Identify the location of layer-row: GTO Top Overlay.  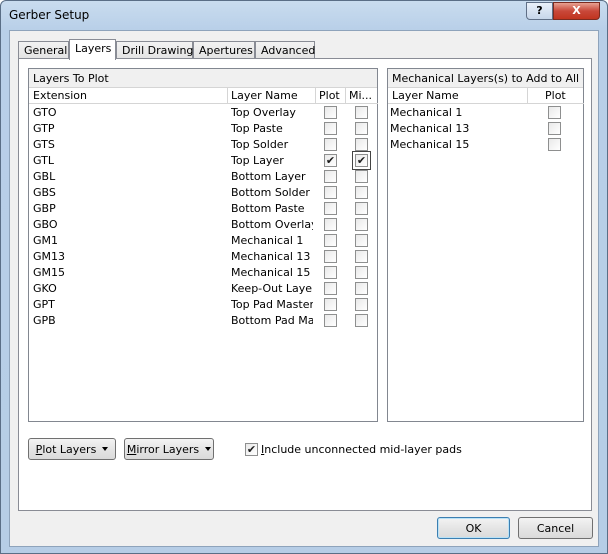
(203, 113).